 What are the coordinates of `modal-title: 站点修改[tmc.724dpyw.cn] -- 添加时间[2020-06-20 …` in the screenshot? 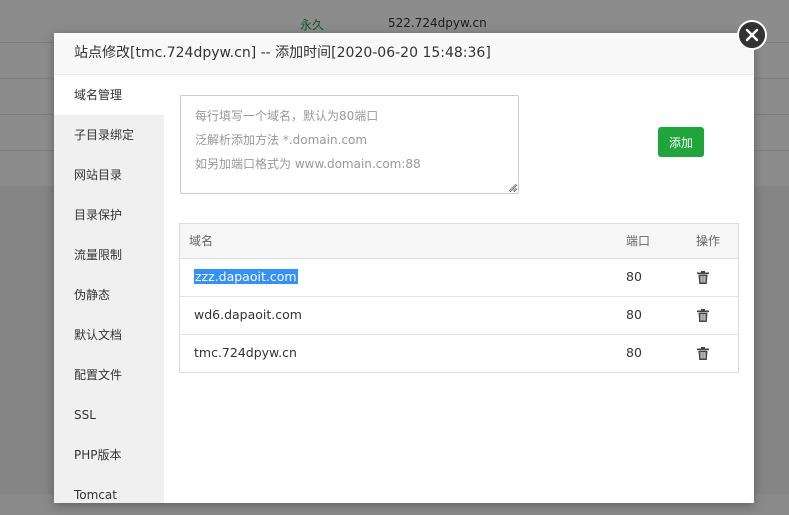 It's located at (404, 54).